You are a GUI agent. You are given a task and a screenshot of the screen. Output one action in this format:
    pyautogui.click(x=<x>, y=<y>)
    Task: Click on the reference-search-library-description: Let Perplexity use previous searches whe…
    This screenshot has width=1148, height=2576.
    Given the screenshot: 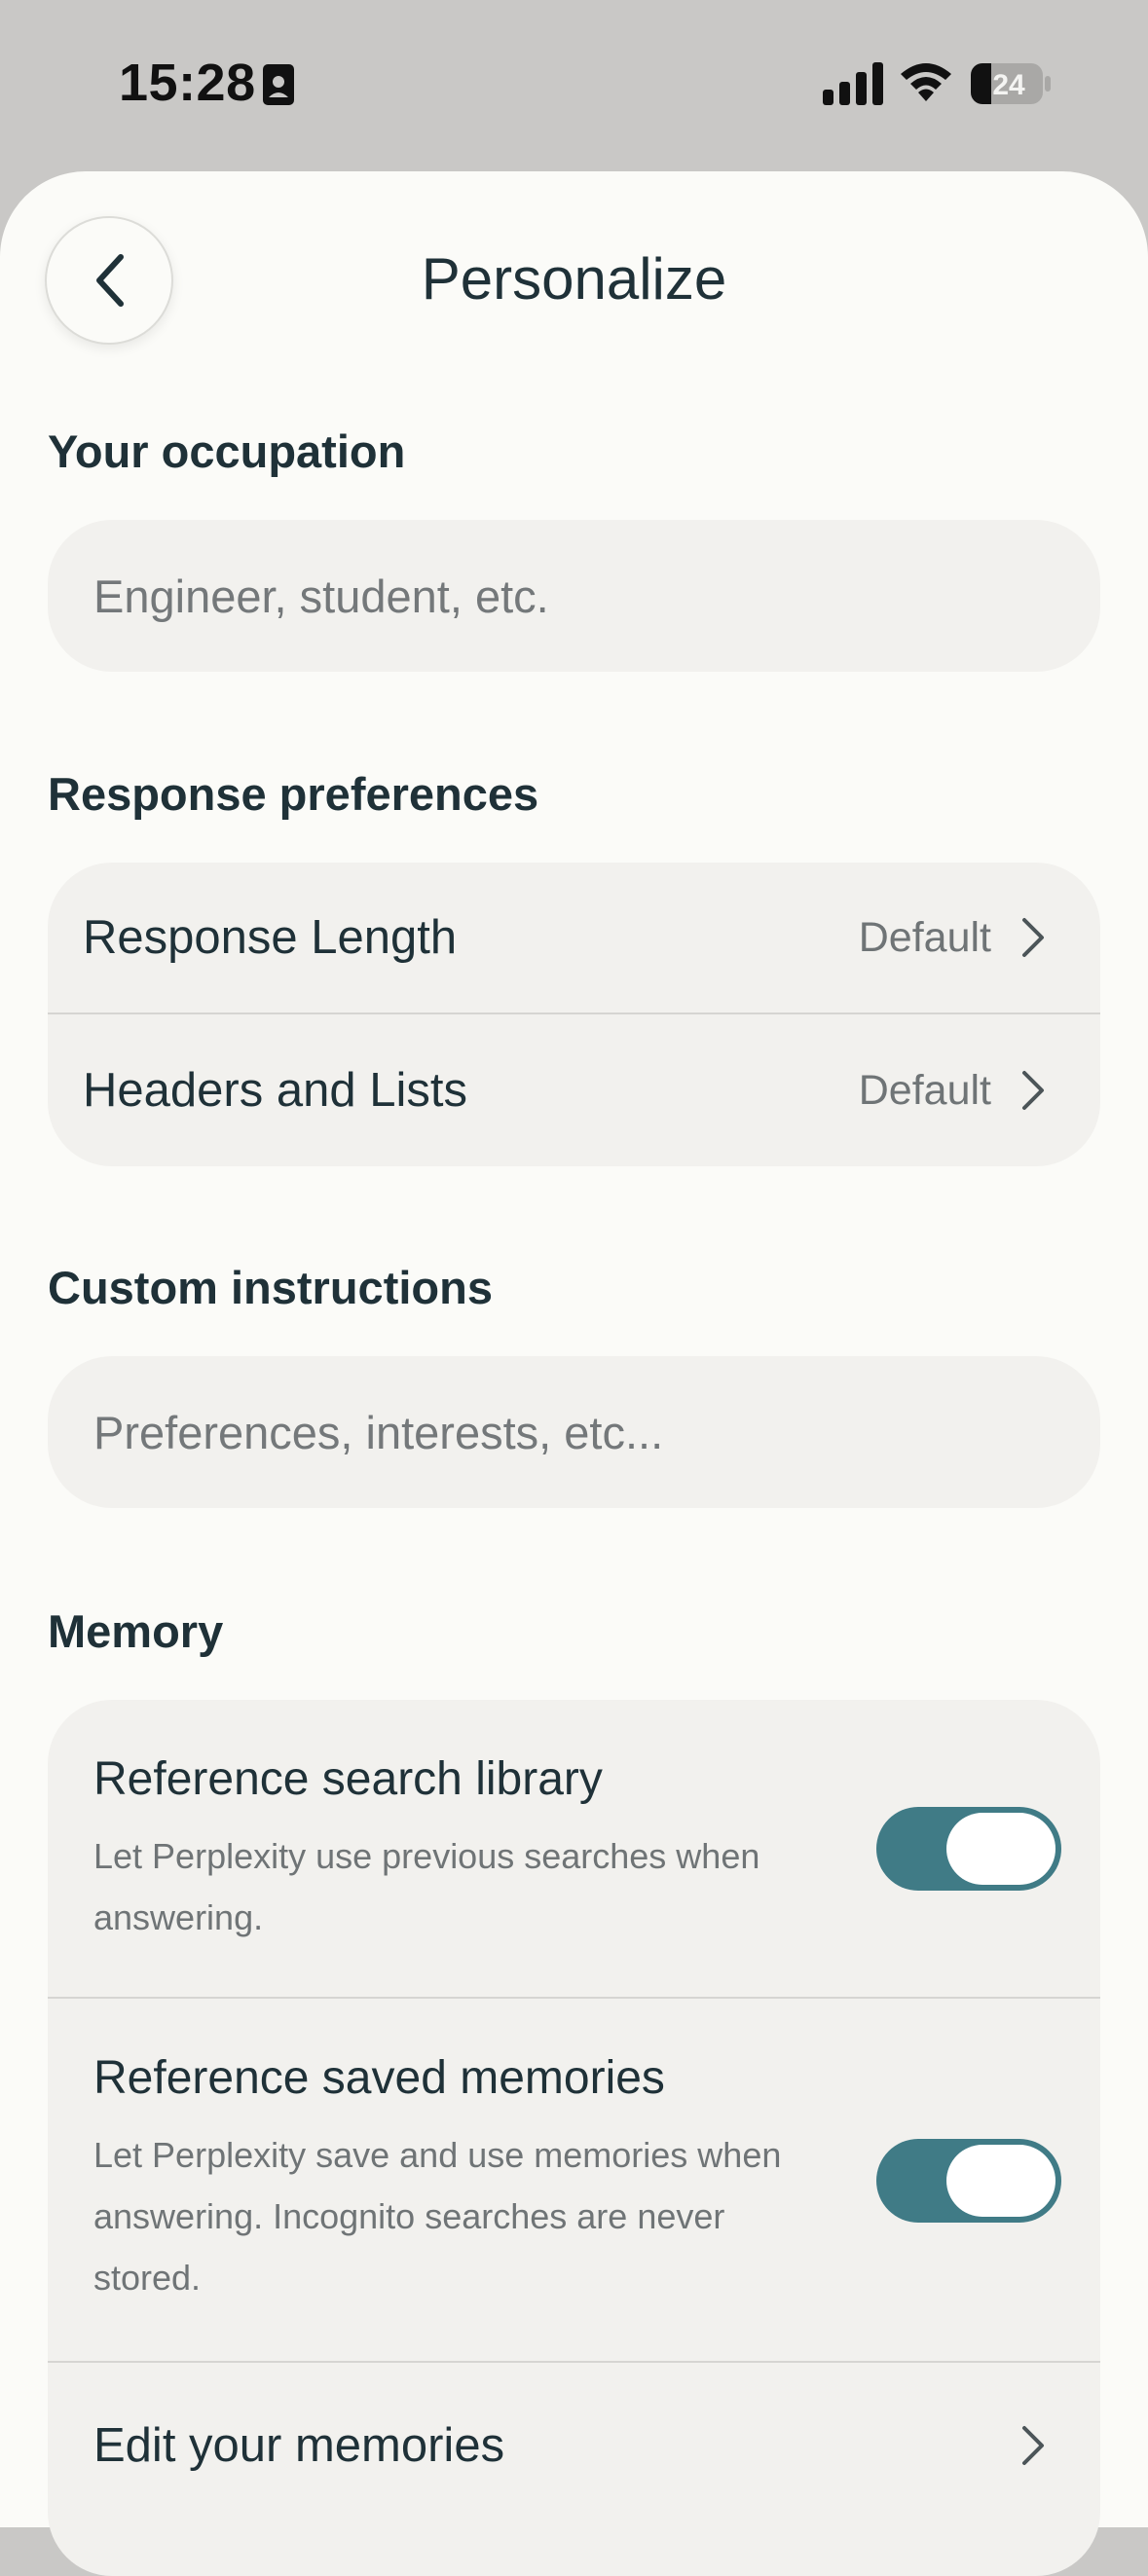 What is the action you would take?
    pyautogui.click(x=427, y=1886)
    